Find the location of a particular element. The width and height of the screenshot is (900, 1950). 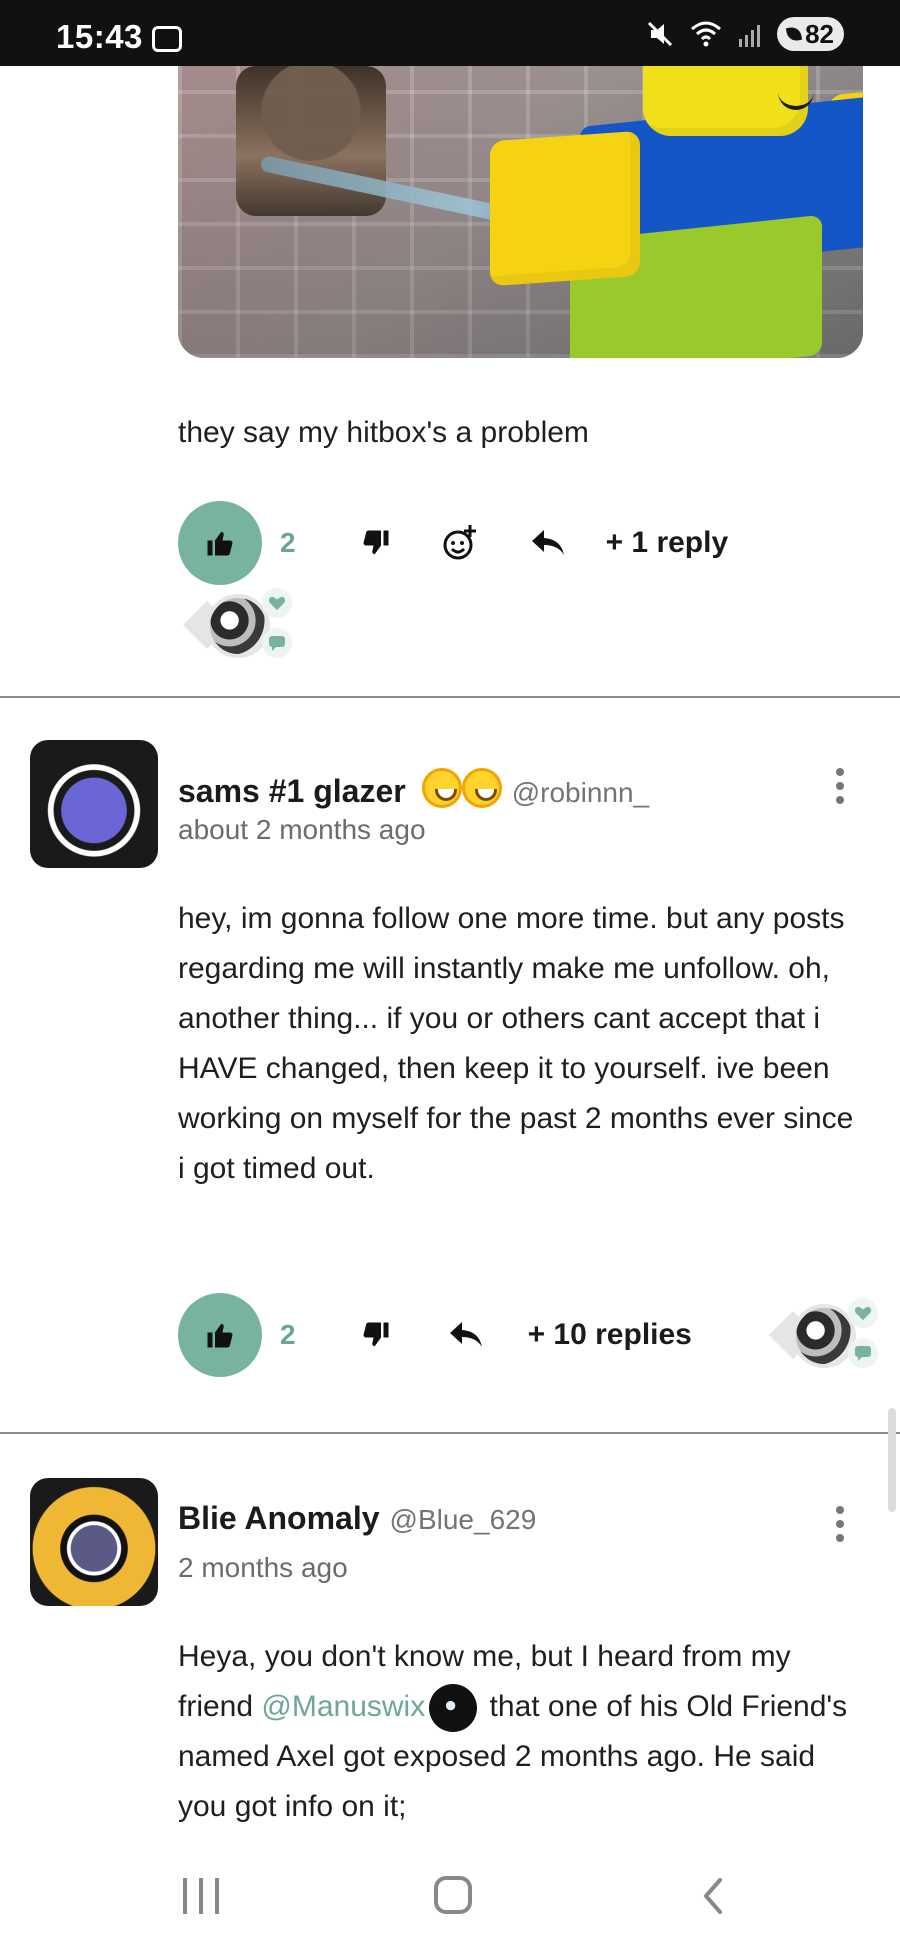

mute-icon is located at coordinates (660, 34).